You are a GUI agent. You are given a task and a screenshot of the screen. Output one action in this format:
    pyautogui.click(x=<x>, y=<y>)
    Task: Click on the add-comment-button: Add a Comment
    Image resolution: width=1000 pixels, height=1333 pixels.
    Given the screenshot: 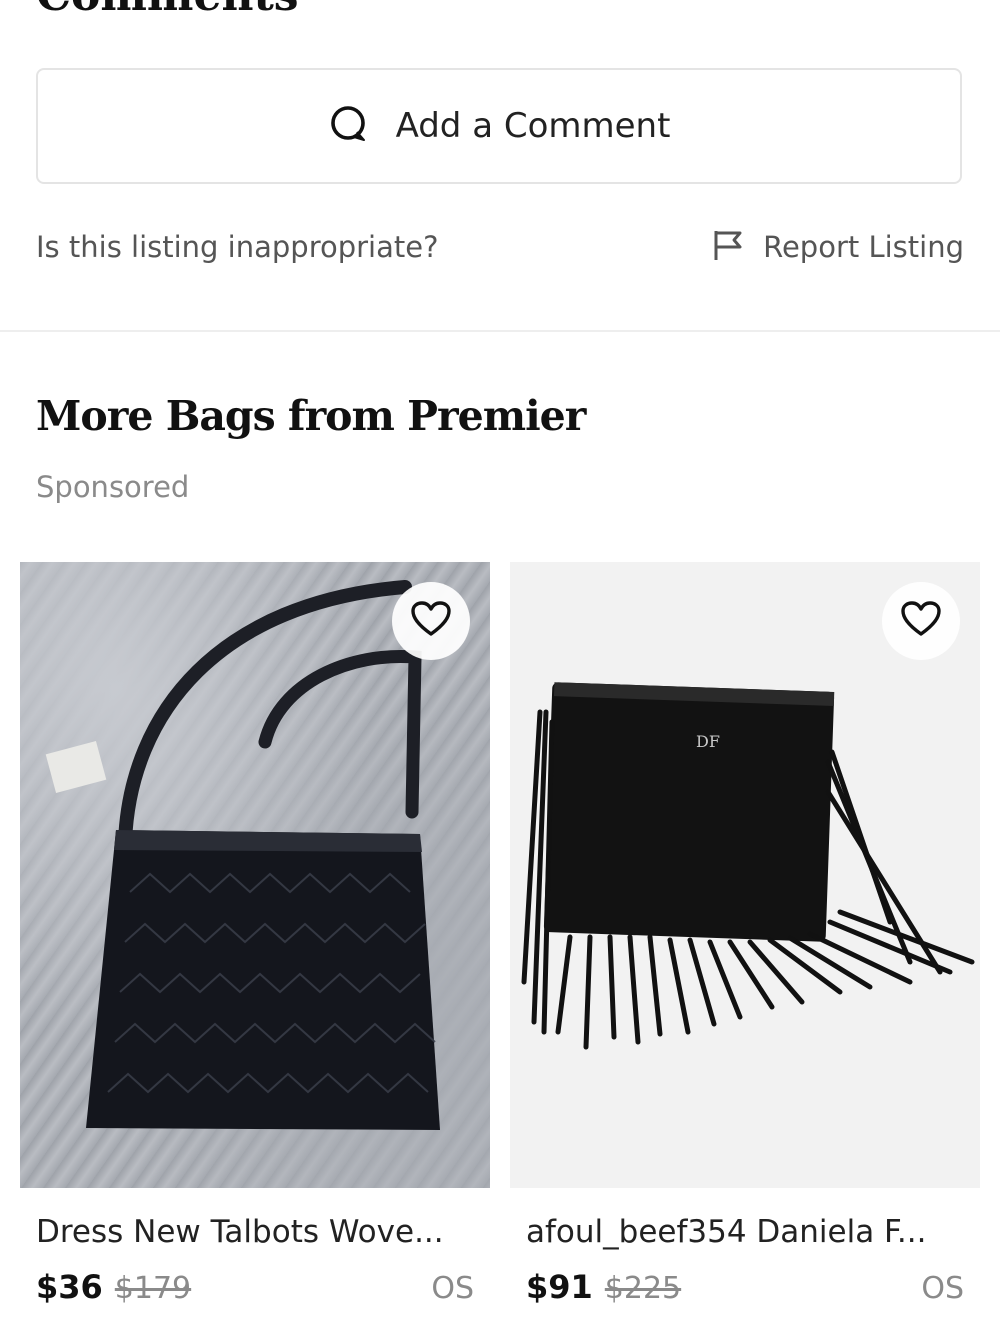 What is the action you would take?
    pyautogui.click(x=499, y=126)
    